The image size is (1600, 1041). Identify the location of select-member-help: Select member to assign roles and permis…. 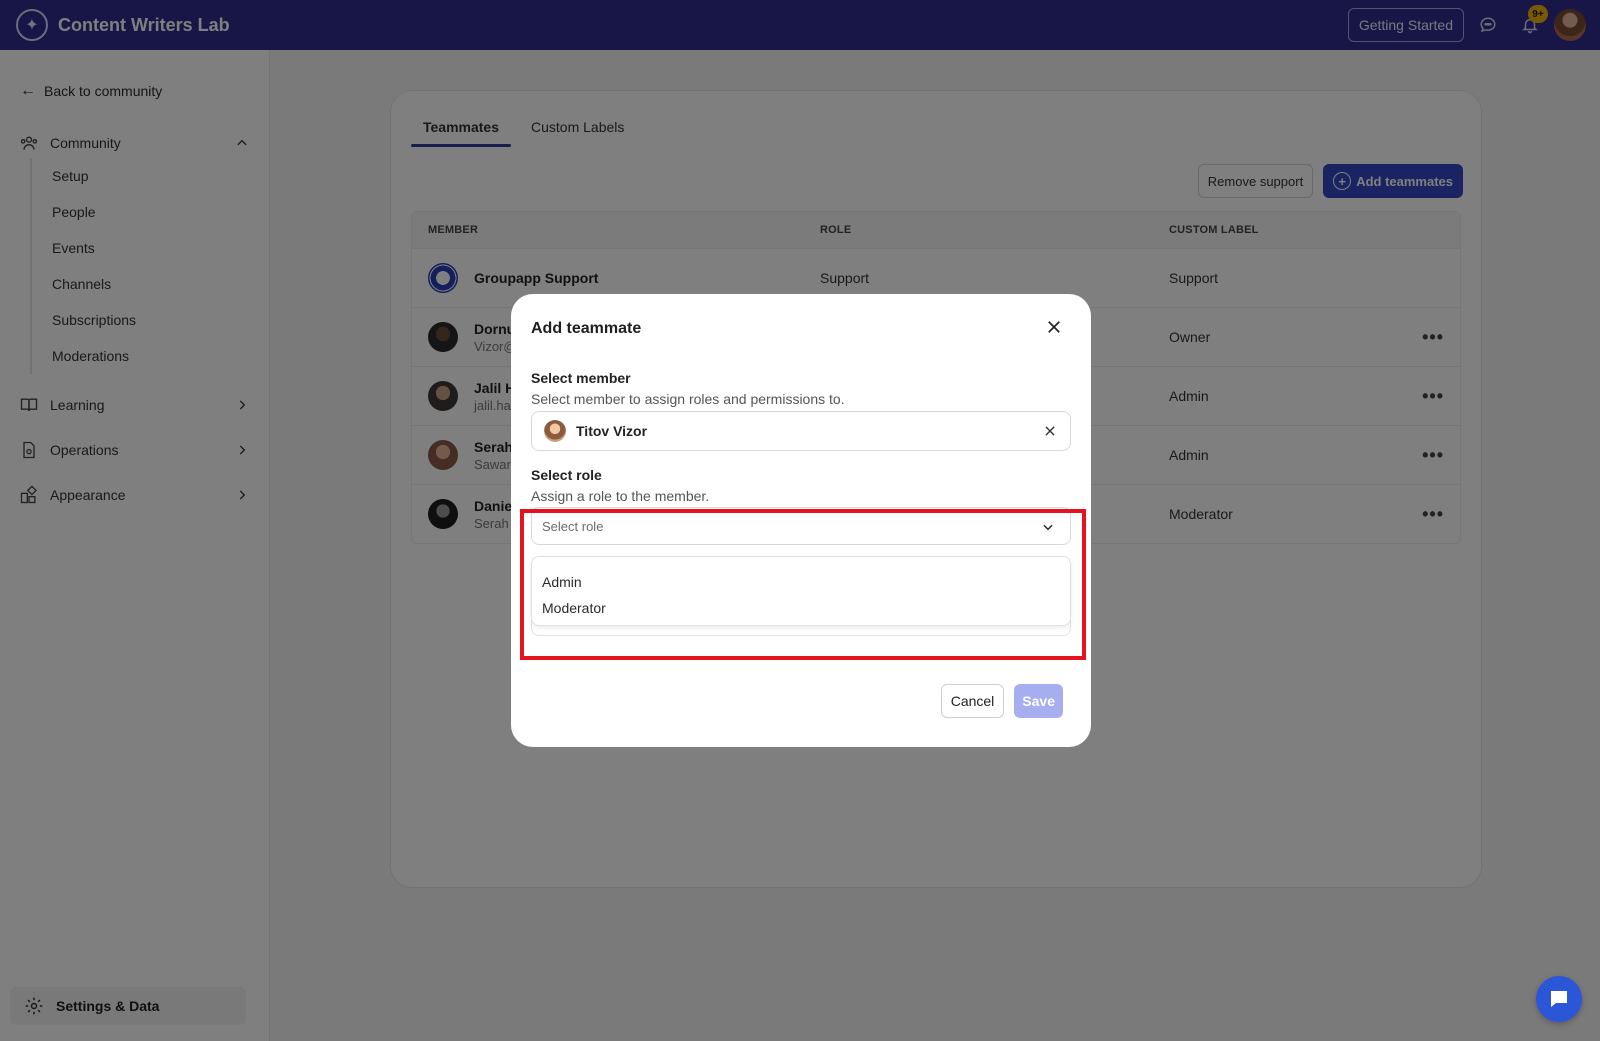
(688, 399).